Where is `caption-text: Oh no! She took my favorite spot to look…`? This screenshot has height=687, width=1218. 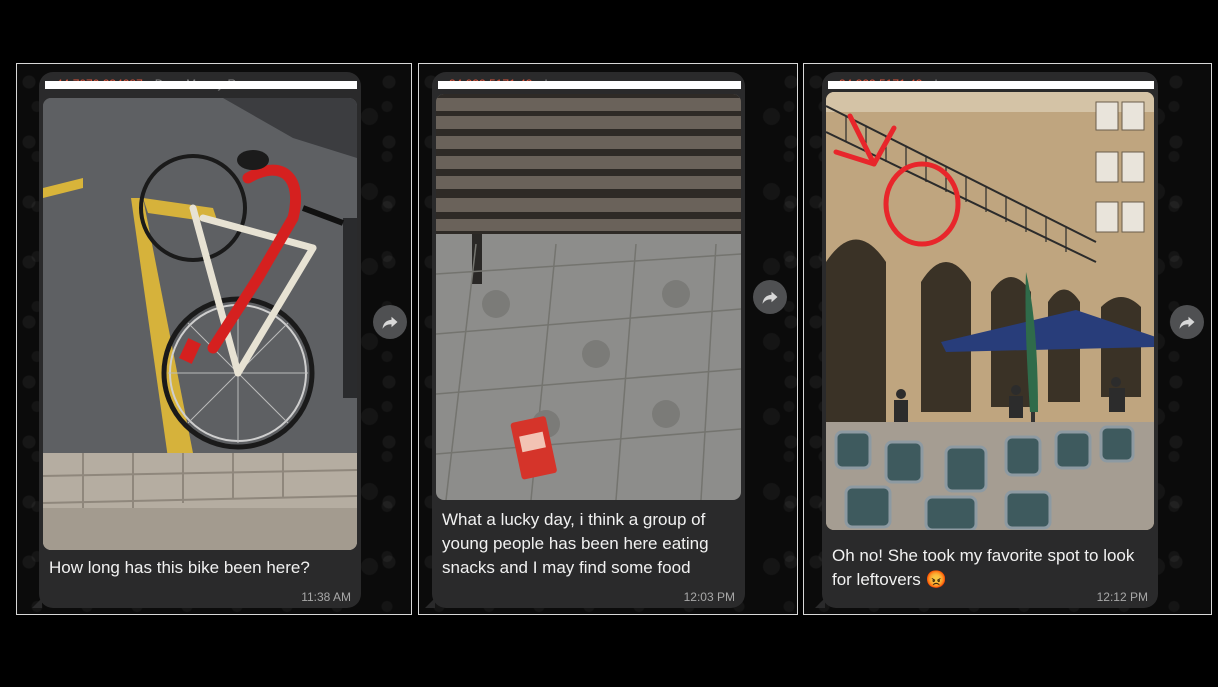 caption-text: Oh no! She took my favorite spot to look… is located at coordinates (983, 567).